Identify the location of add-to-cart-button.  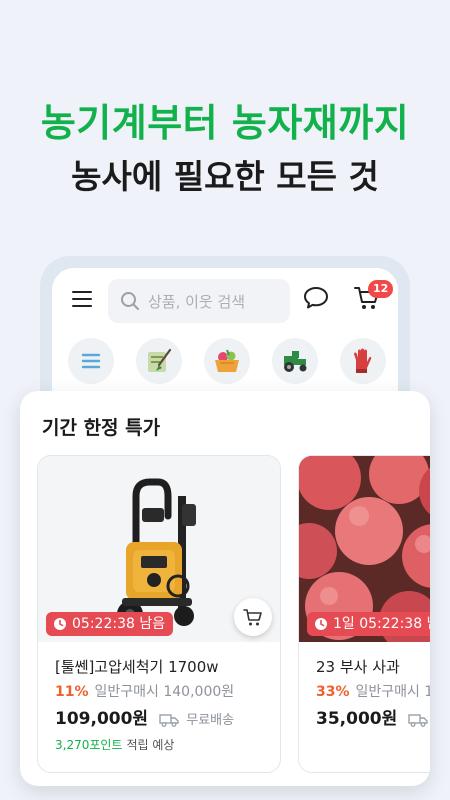
(253, 617).